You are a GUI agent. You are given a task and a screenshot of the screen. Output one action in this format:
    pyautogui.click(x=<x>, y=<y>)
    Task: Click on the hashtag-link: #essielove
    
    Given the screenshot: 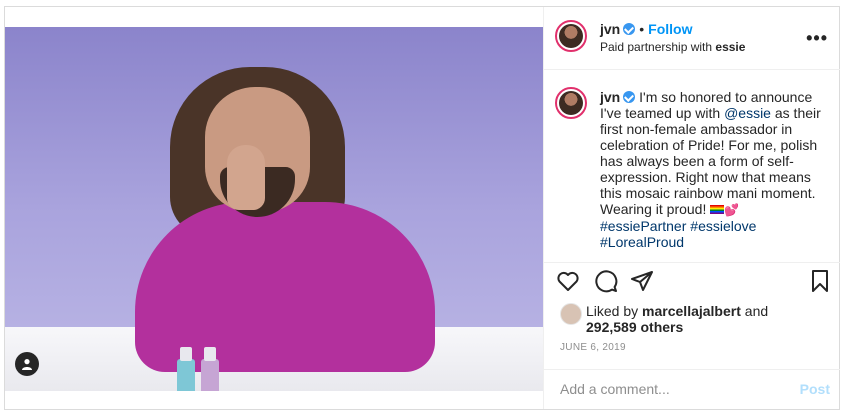 What is the action you would take?
    pyautogui.click(x=723, y=226)
    